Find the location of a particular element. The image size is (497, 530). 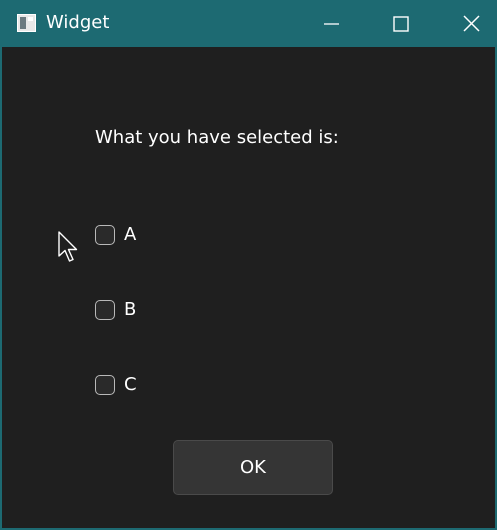

minimize-button is located at coordinates (331, 23).